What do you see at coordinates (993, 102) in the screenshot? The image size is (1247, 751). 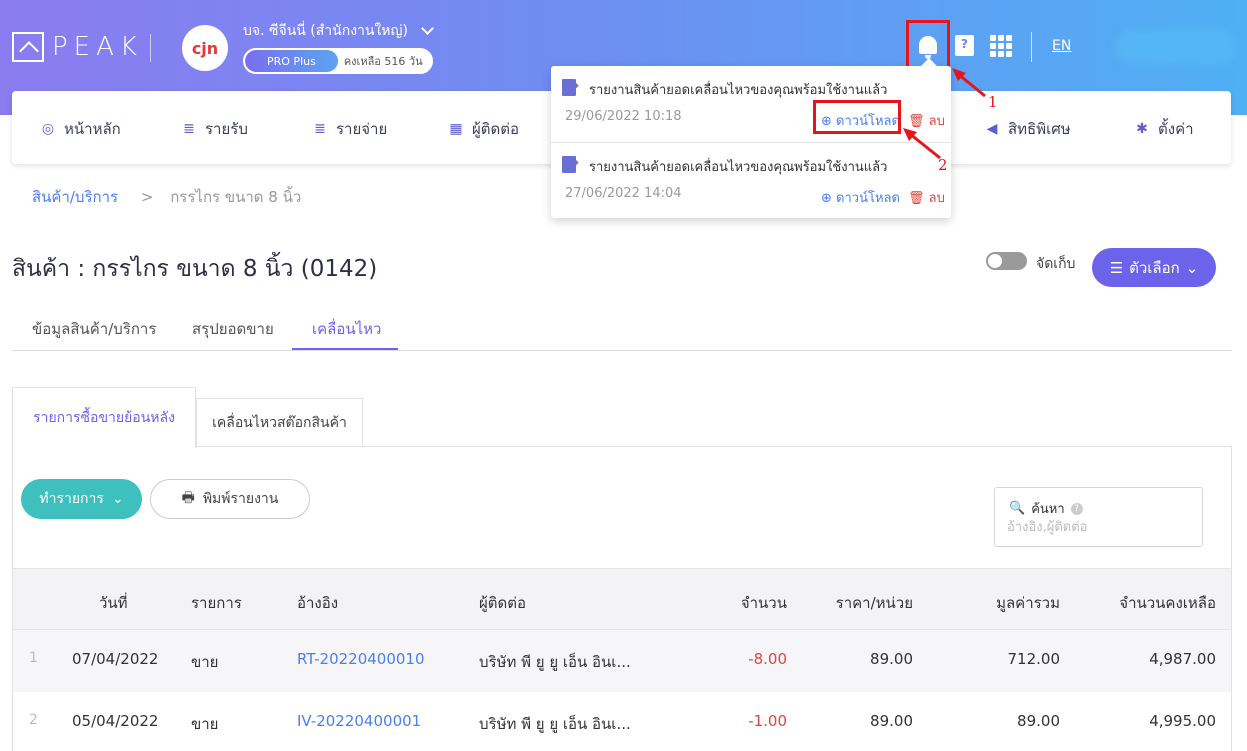 I see `annotation-label-1: 1` at bounding box center [993, 102].